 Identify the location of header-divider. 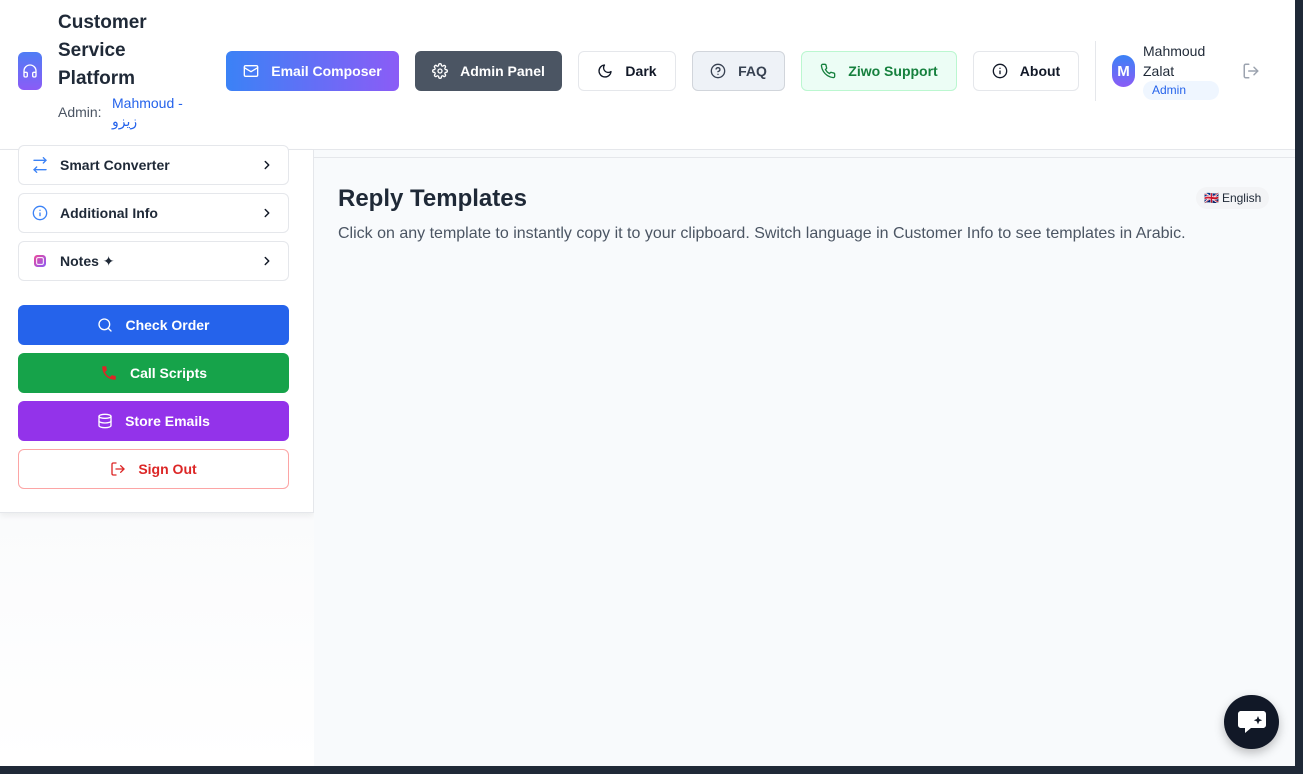
(1095, 71).